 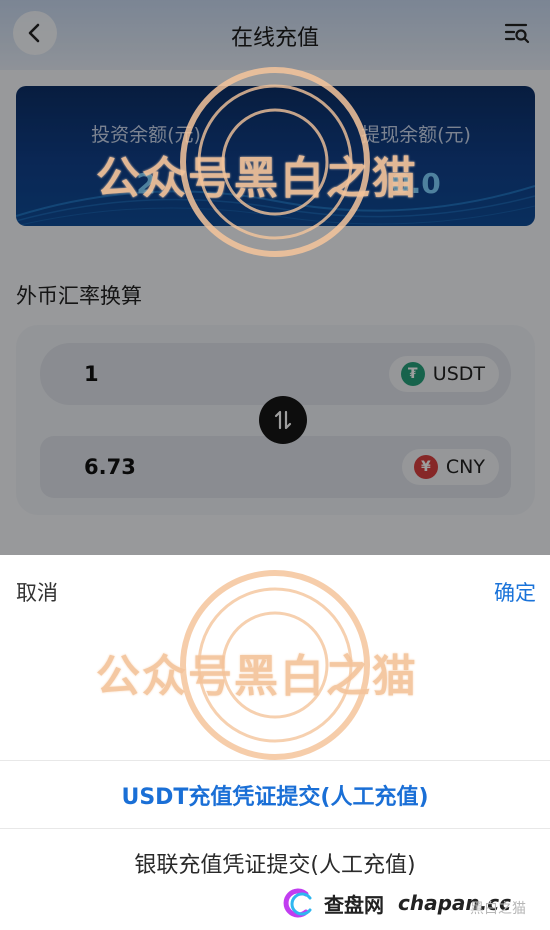 What do you see at coordinates (275, 862) in the screenshot?
I see `option-unionpay-voucher: 银联充值凭证提交(人工充值)` at bounding box center [275, 862].